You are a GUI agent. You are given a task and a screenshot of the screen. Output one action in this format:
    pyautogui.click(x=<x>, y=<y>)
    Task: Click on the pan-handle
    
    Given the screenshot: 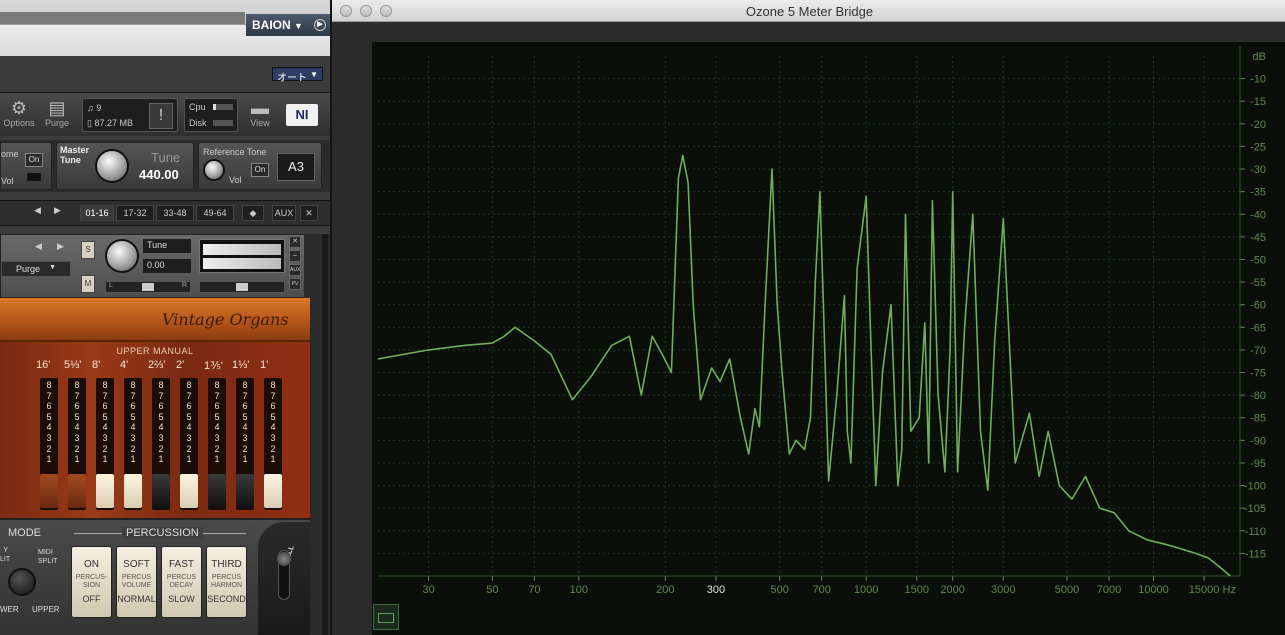 What is the action you would take?
    pyautogui.click(x=148, y=287)
    